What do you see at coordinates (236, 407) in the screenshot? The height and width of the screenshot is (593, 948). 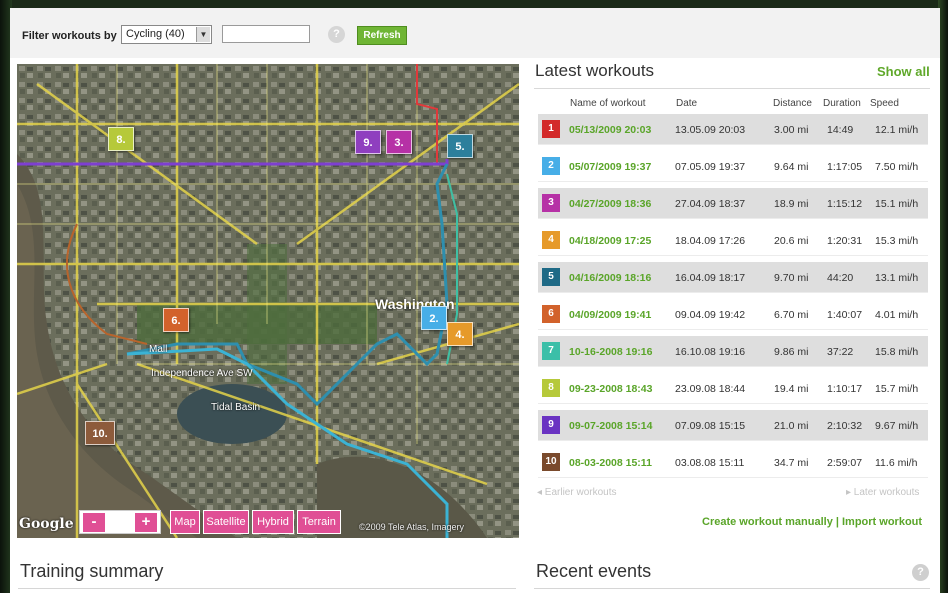 I see `map-label-tidal-basin: Tidal Basin` at bounding box center [236, 407].